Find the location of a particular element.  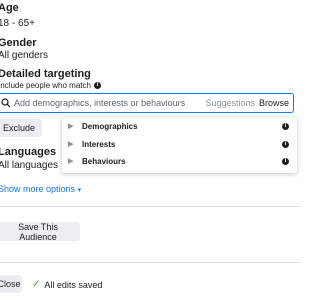

category-behaviours: ▶ Behaviours i is located at coordinates (179, 161).